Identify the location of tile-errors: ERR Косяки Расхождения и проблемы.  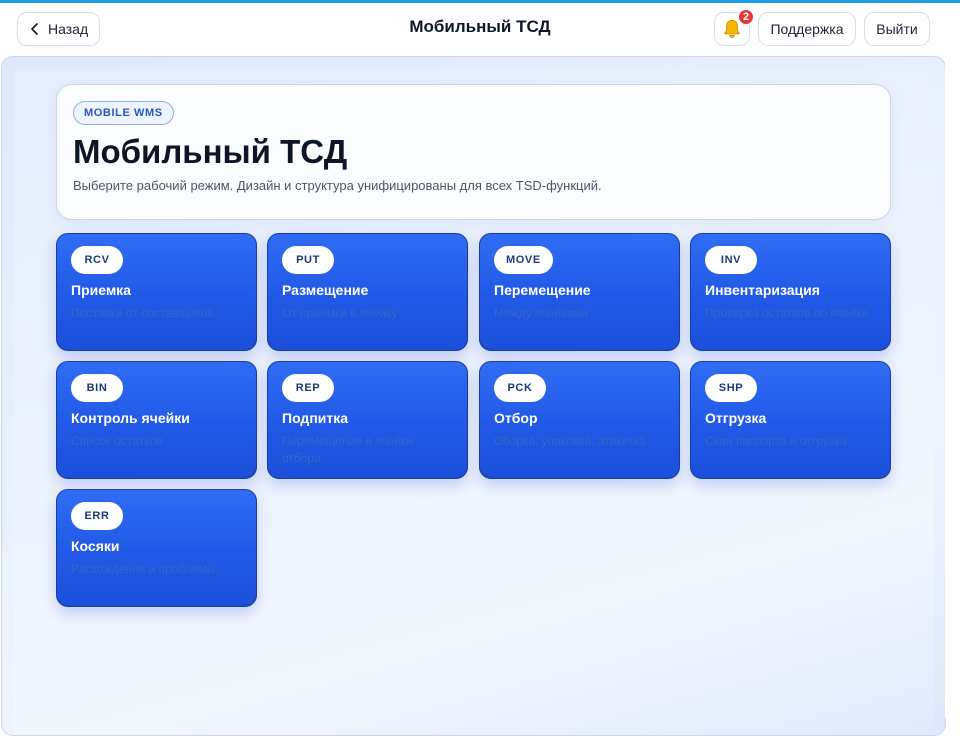
(156, 548).